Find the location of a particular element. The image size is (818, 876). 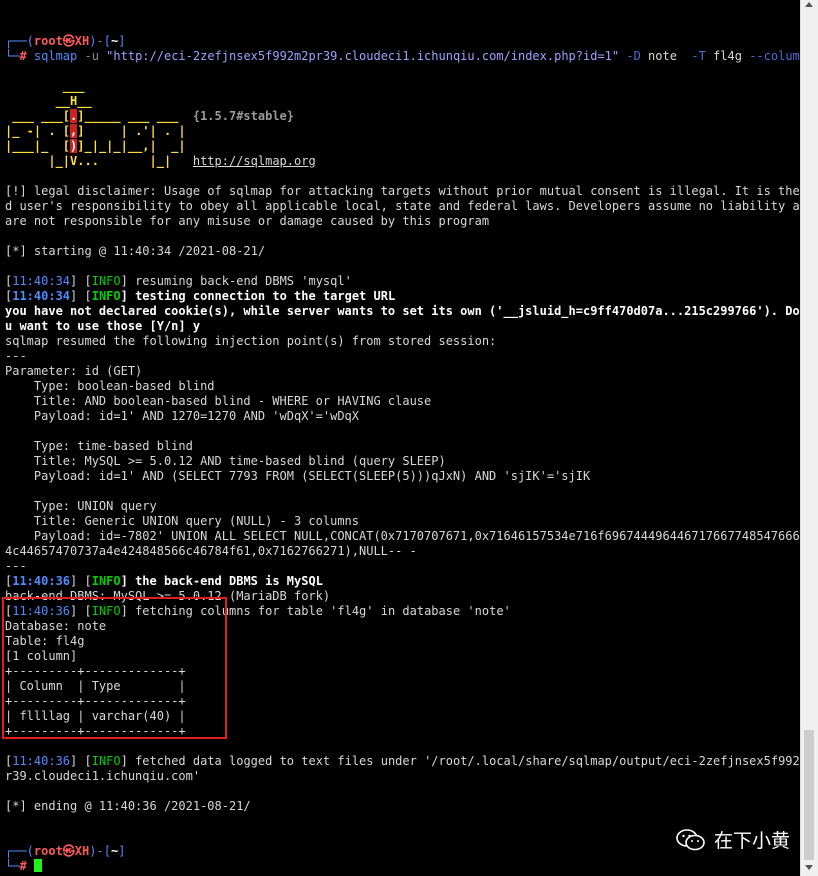

terminal-cursor is located at coordinates (37, 865).